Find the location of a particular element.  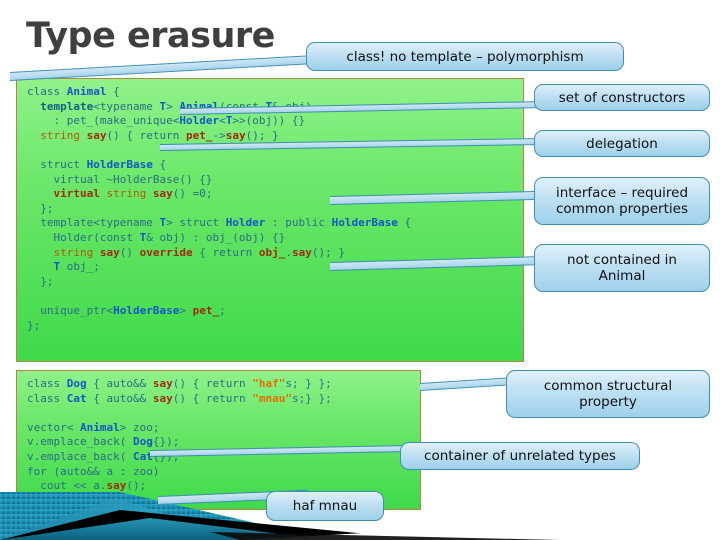

code-line: Holder(const T& obj) : obj_(obj) {} is located at coordinates (156, 237).